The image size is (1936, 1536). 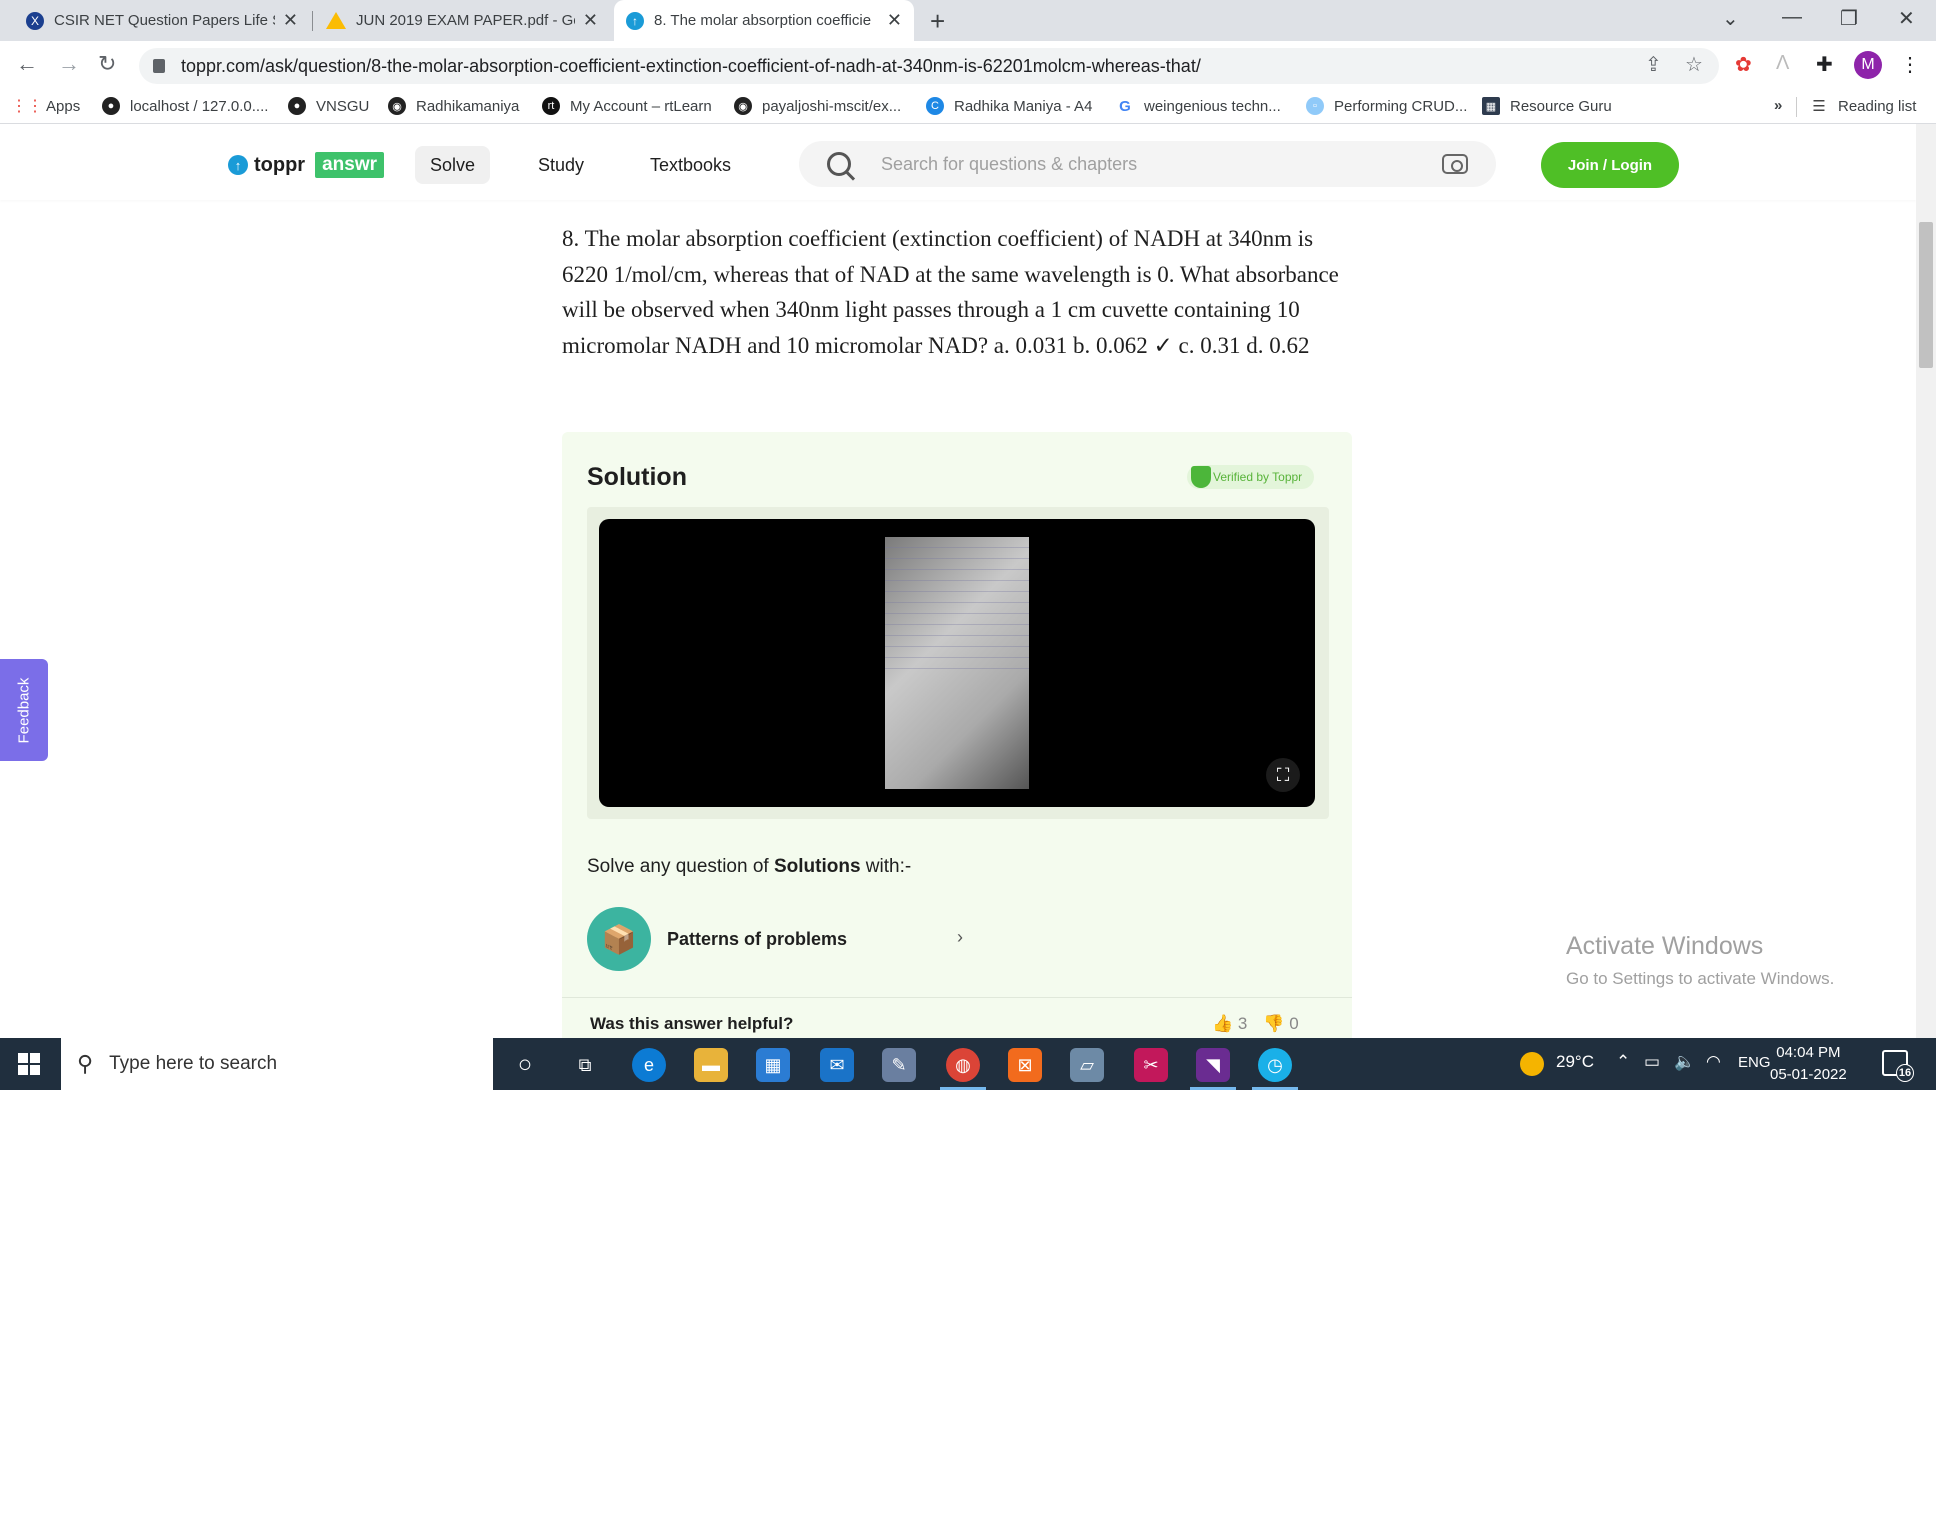 I want to click on clock-app-icon: ◷, so click(x=1275, y=1069).